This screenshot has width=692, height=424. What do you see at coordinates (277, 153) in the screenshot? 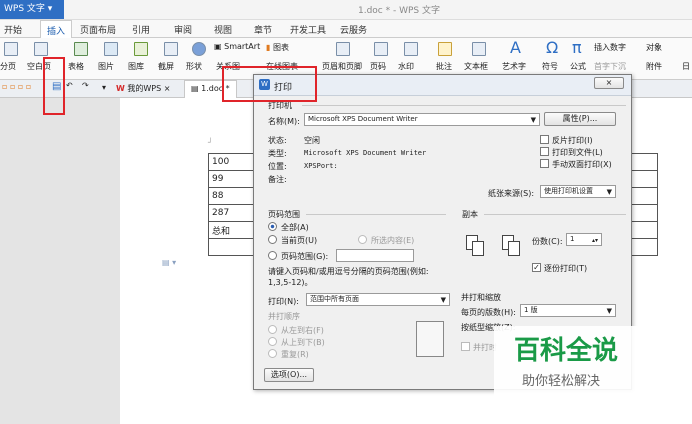
I see `type-label: 类型:` at bounding box center [277, 153].